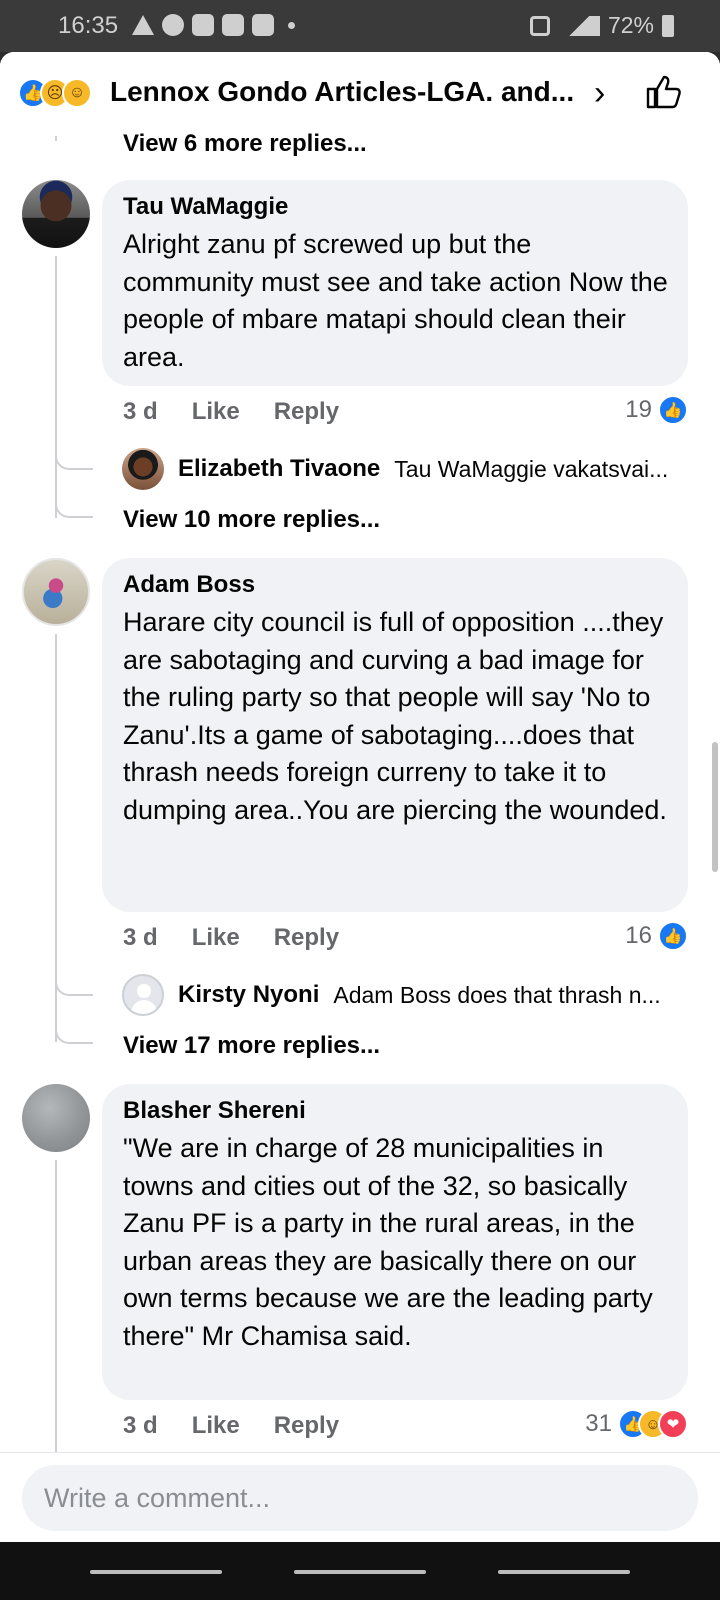 This screenshot has height=1600, width=720. I want to click on reaction-count-value: 16, so click(638, 935).